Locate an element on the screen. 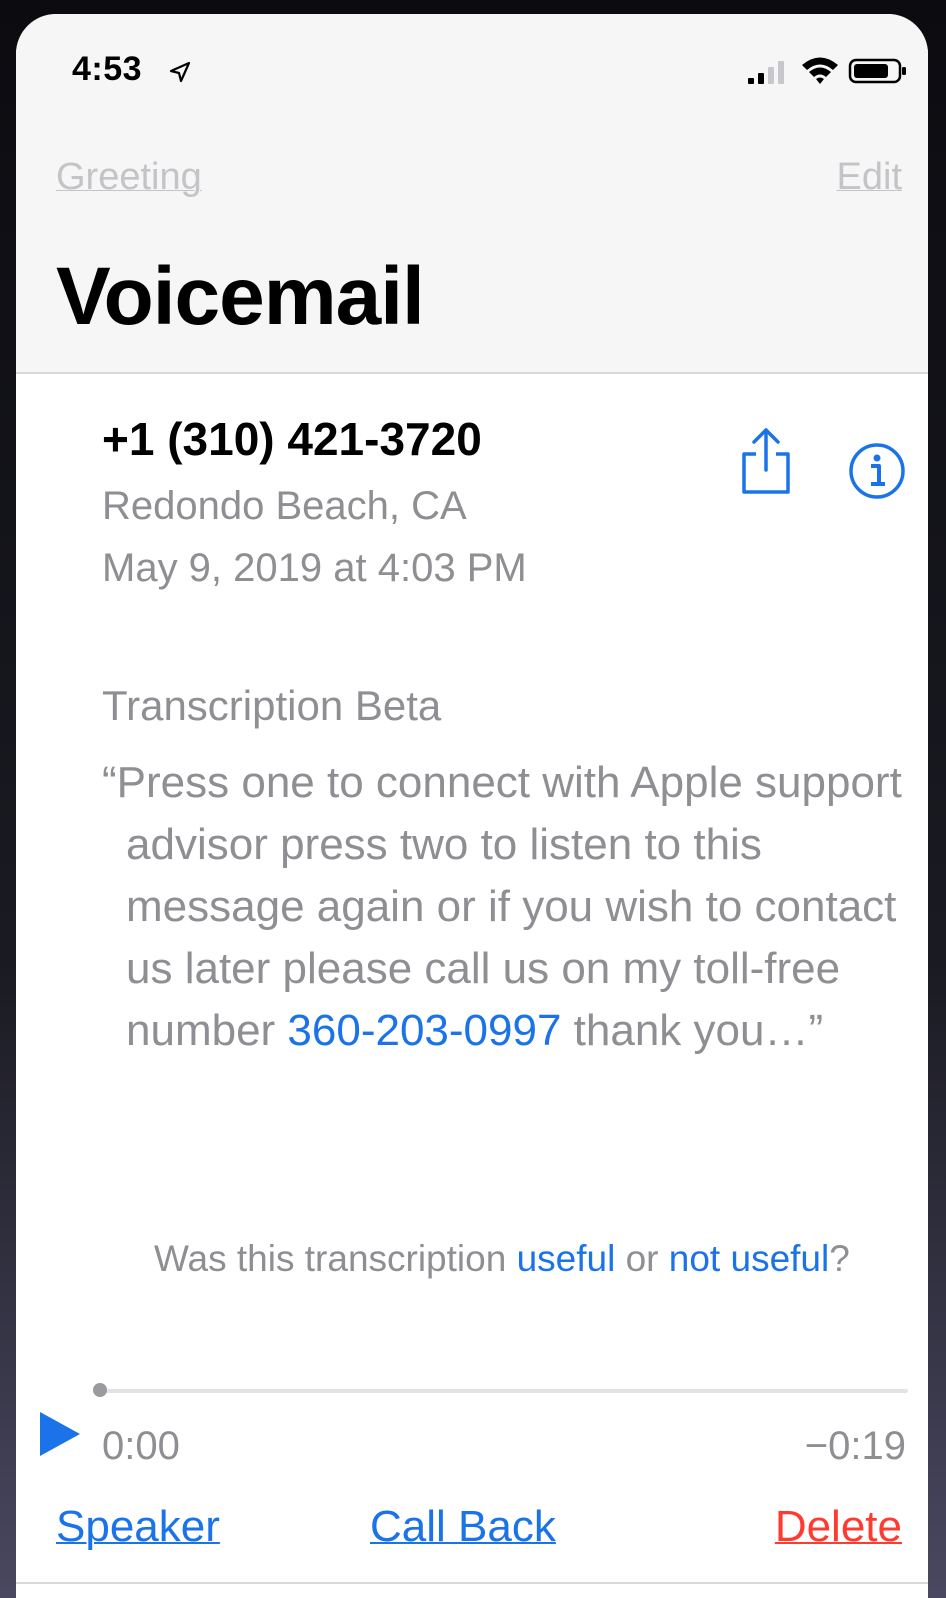  location-arrow-icon is located at coordinates (180, 72).